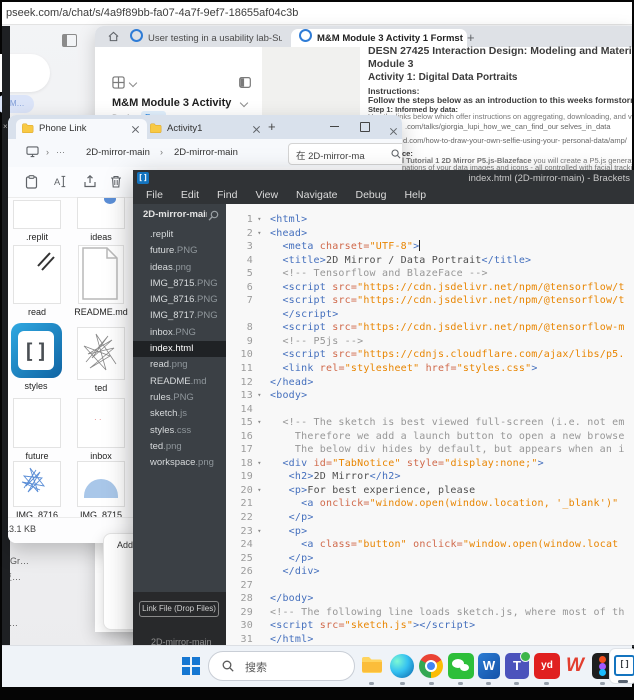  What do you see at coordinates (430, 532) in the screenshot?
I see `code-line-23: 23 ▾ <p>` at bounding box center [430, 532].